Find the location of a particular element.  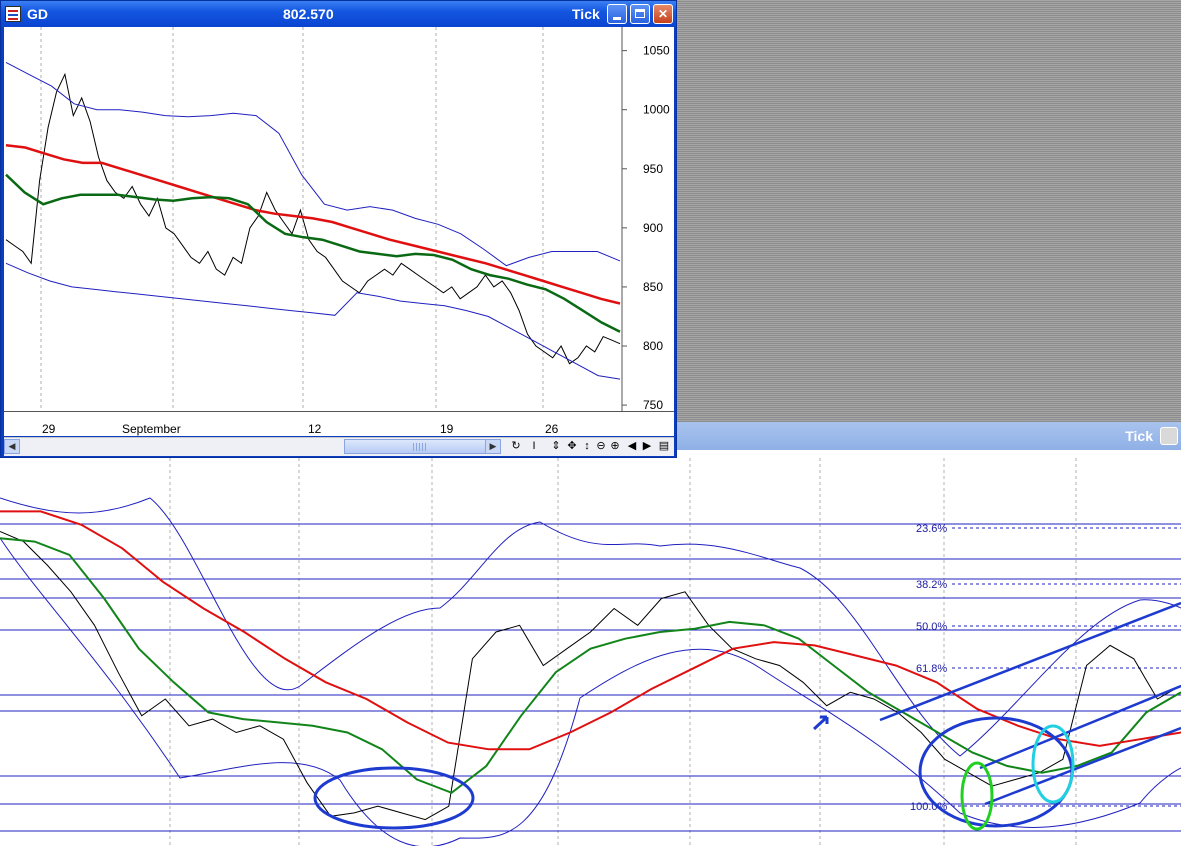

scroll-thumb is located at coordinates (419, 446).